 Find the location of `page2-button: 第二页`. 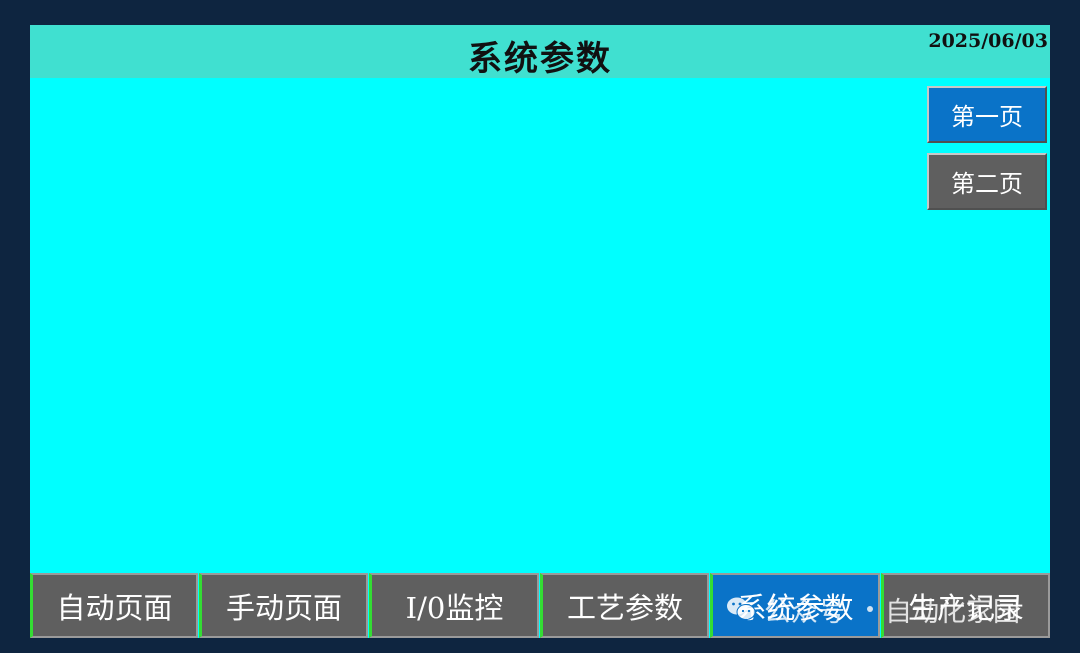

page2-button: 第二页 is located at coordinates (987, 181).